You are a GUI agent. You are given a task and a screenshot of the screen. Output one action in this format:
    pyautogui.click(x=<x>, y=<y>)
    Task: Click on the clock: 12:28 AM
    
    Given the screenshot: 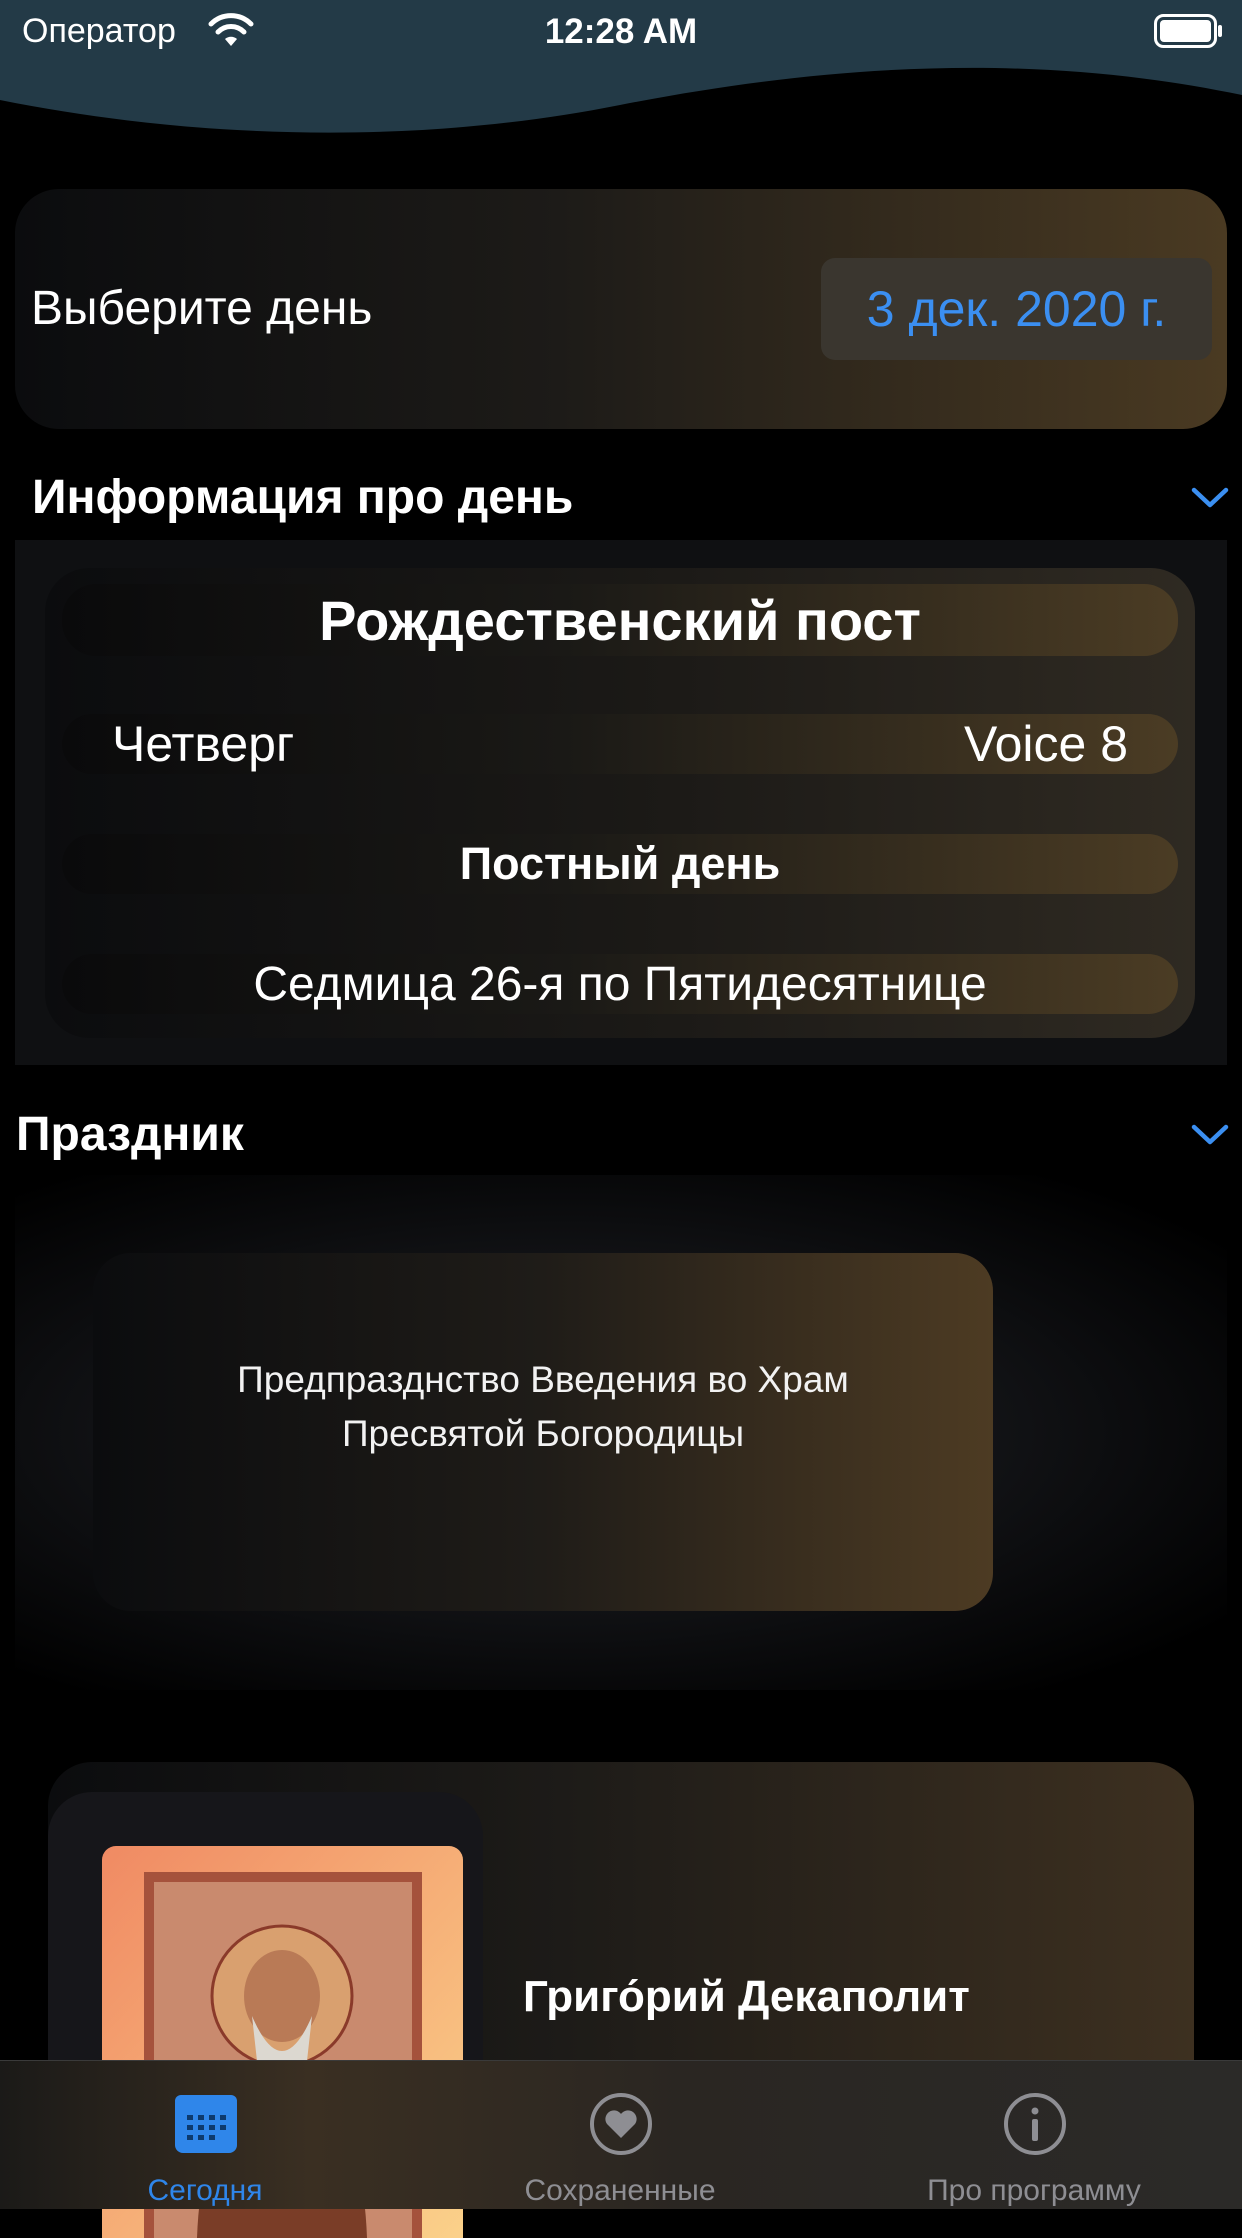 What is the action you would take?
    pyautogui.click(x=621, y=31)
    